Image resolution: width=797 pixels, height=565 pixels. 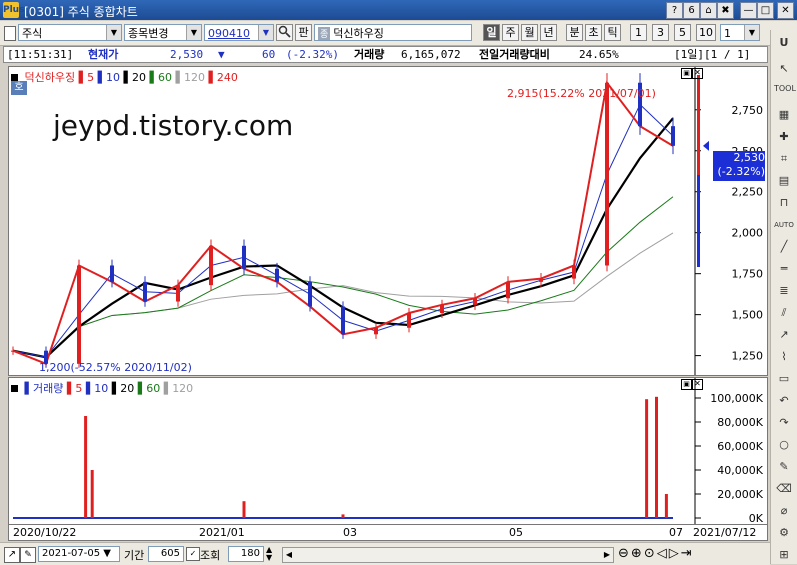 What do you see at coordinates (741, 171) in the screenshot?
I see `current-tag-pct: (-2.32%)` at bounding box center [741, 171].